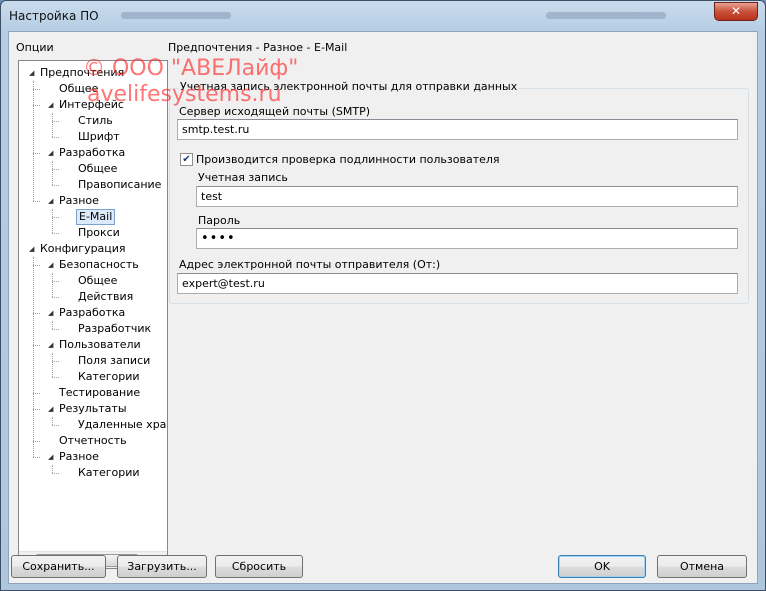 This screenshot has height=591, width=766. Describe the element at coordinates (99, 393) in the screenshot. I see `tree-item-тестирование: Тестирование` at that location.